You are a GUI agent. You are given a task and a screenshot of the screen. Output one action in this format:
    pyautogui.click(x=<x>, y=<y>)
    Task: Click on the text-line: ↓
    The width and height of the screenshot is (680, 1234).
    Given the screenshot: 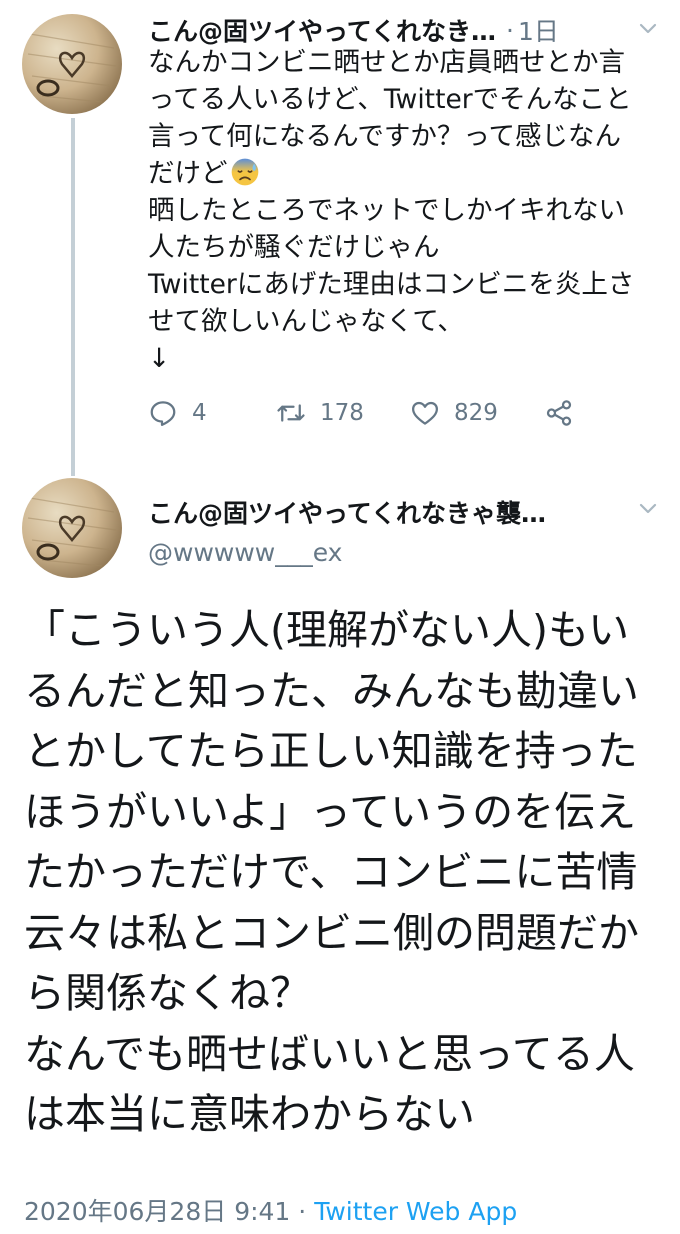 What is the action you would take?
    pyautogui.click(x=159, y=358)
    